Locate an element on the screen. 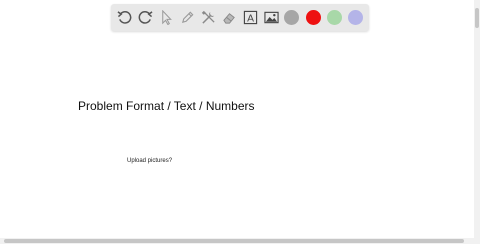 The width and height of the screenshot is (480, 244). image-icon is located at coordinates (271, 17).